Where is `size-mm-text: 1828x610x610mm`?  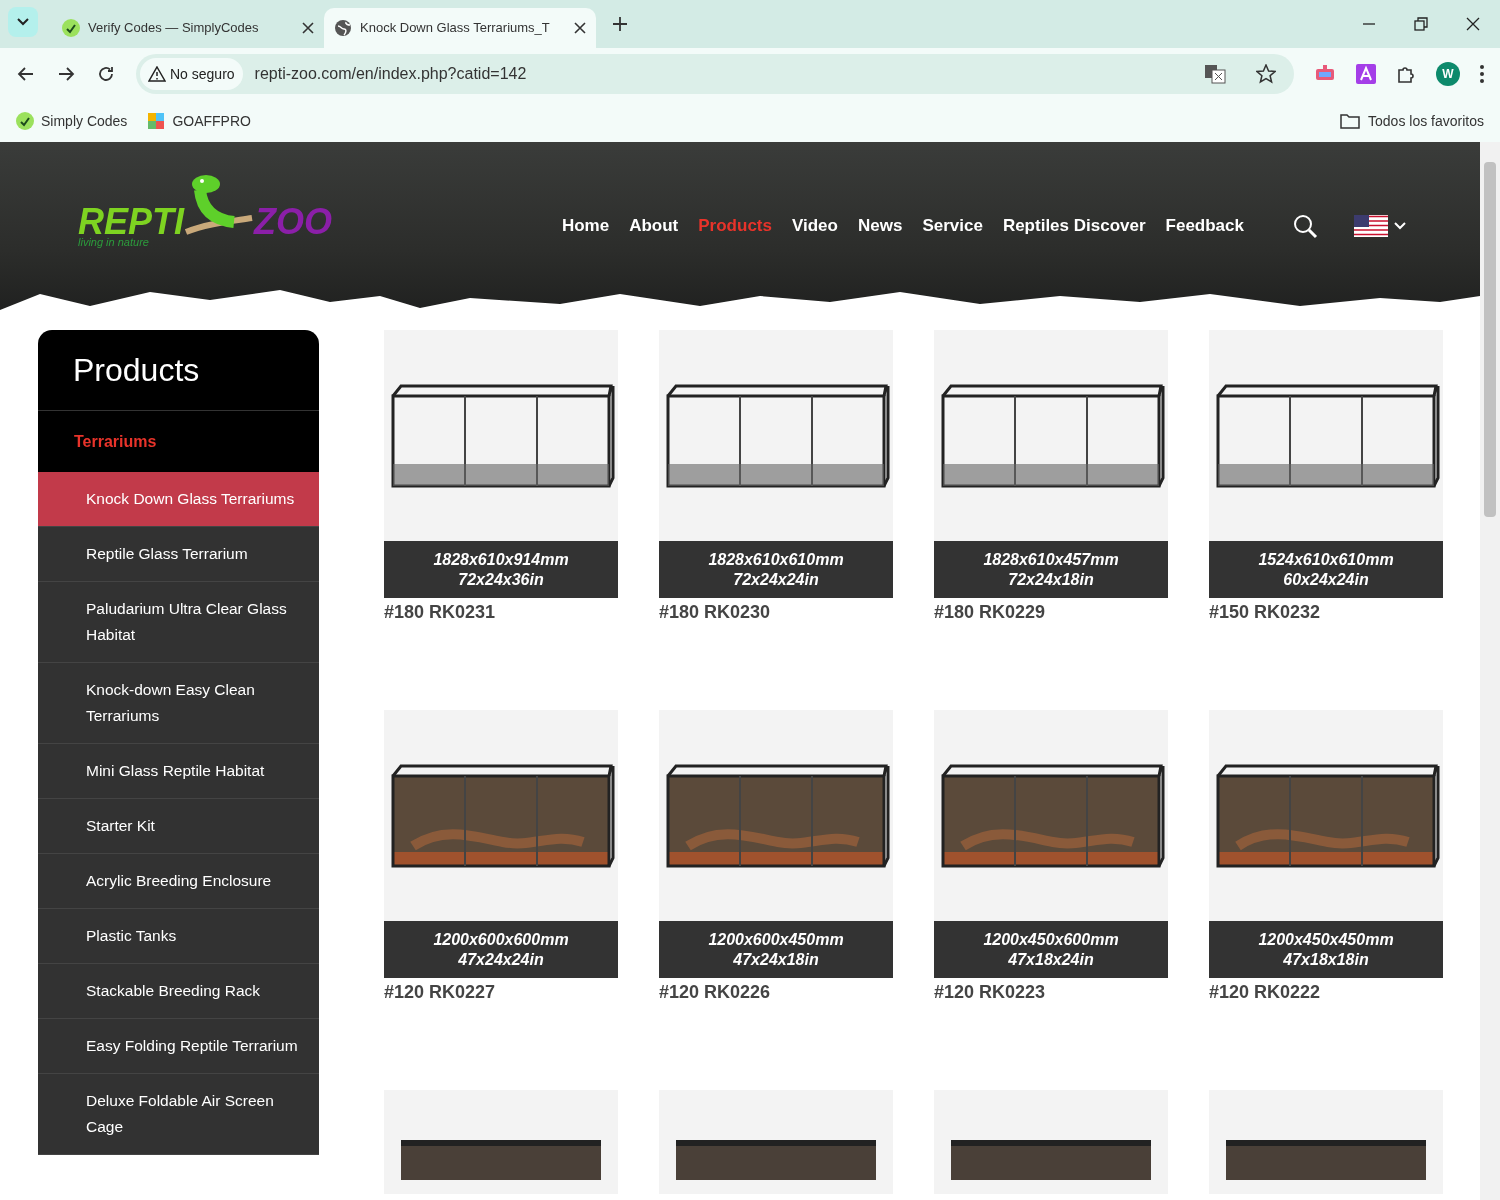
size-mm-text: 1828x610x610mm is located at coordinates (776, 559).